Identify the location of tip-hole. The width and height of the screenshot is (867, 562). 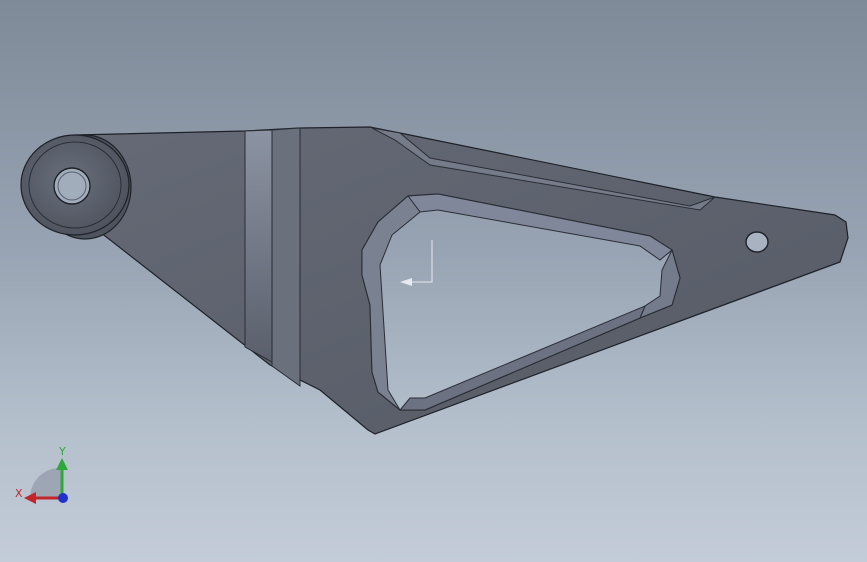
(757, 242).